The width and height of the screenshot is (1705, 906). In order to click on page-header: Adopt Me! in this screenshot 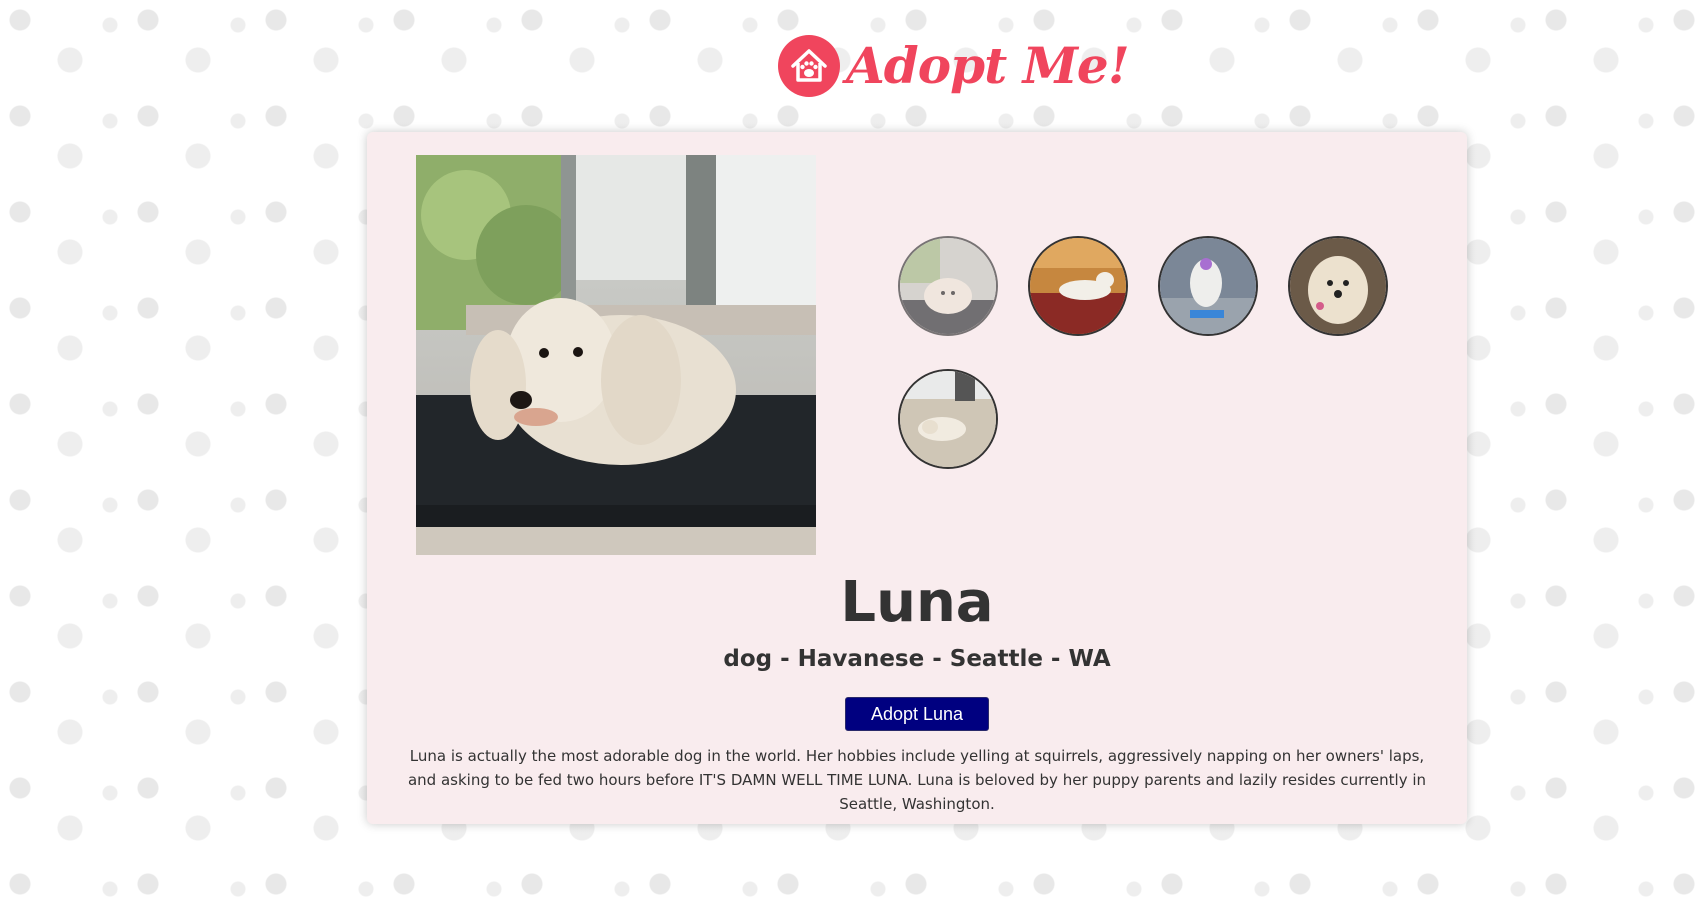, I will do `click(852, 62)`.